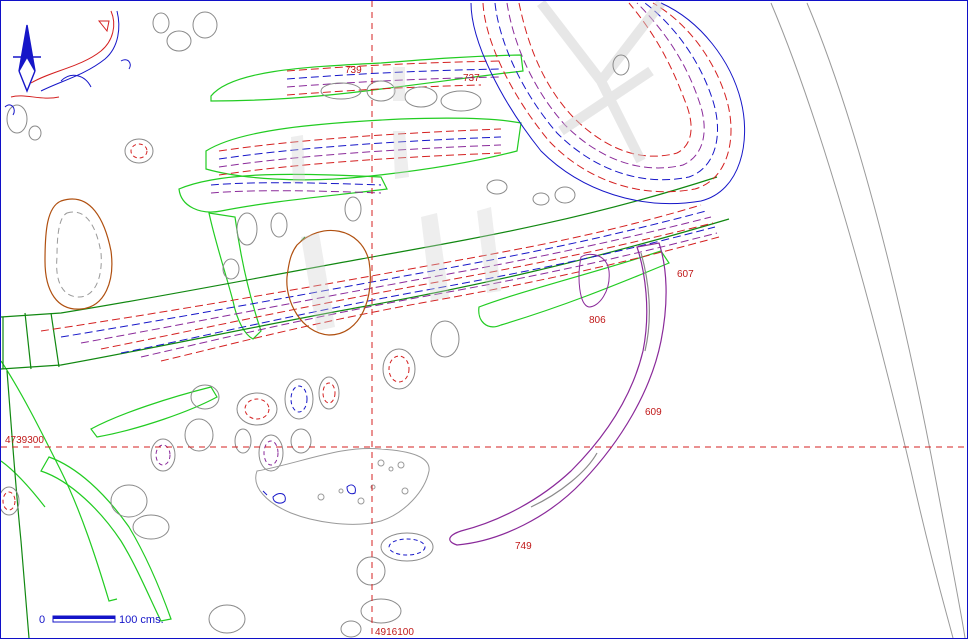 The height and width of the screenshot is (639, 968). I want to click on upper-wall-contours, so click(356, 127).